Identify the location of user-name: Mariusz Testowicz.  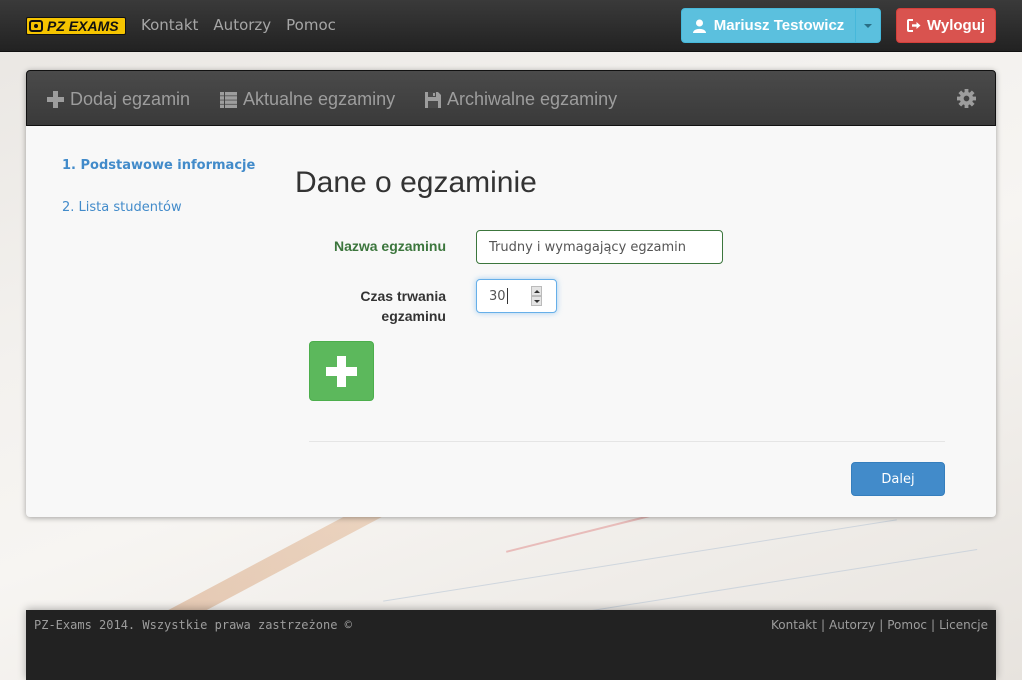
(779, 25).